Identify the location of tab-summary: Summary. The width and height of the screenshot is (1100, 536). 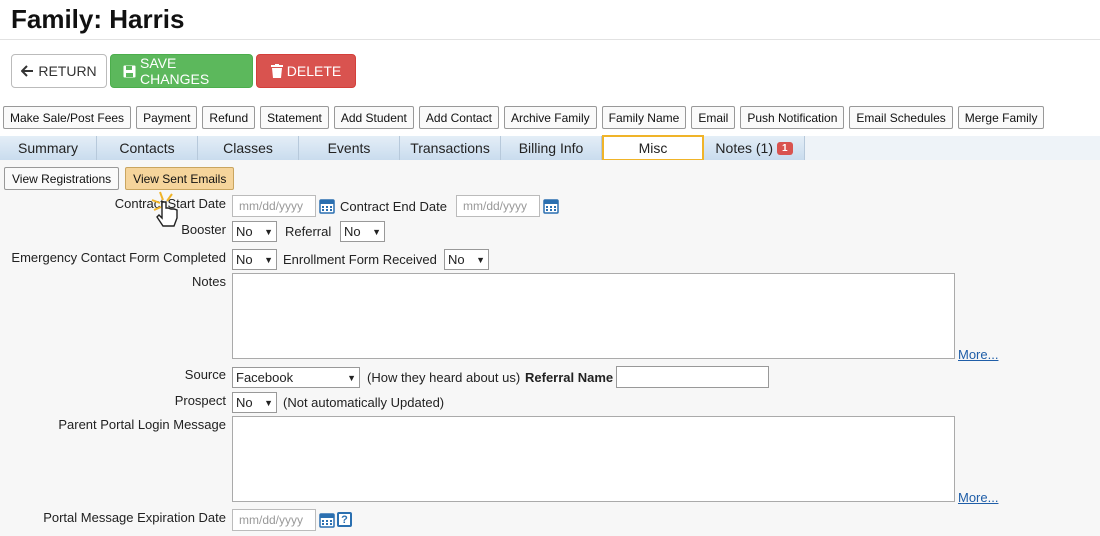
(48, 148).